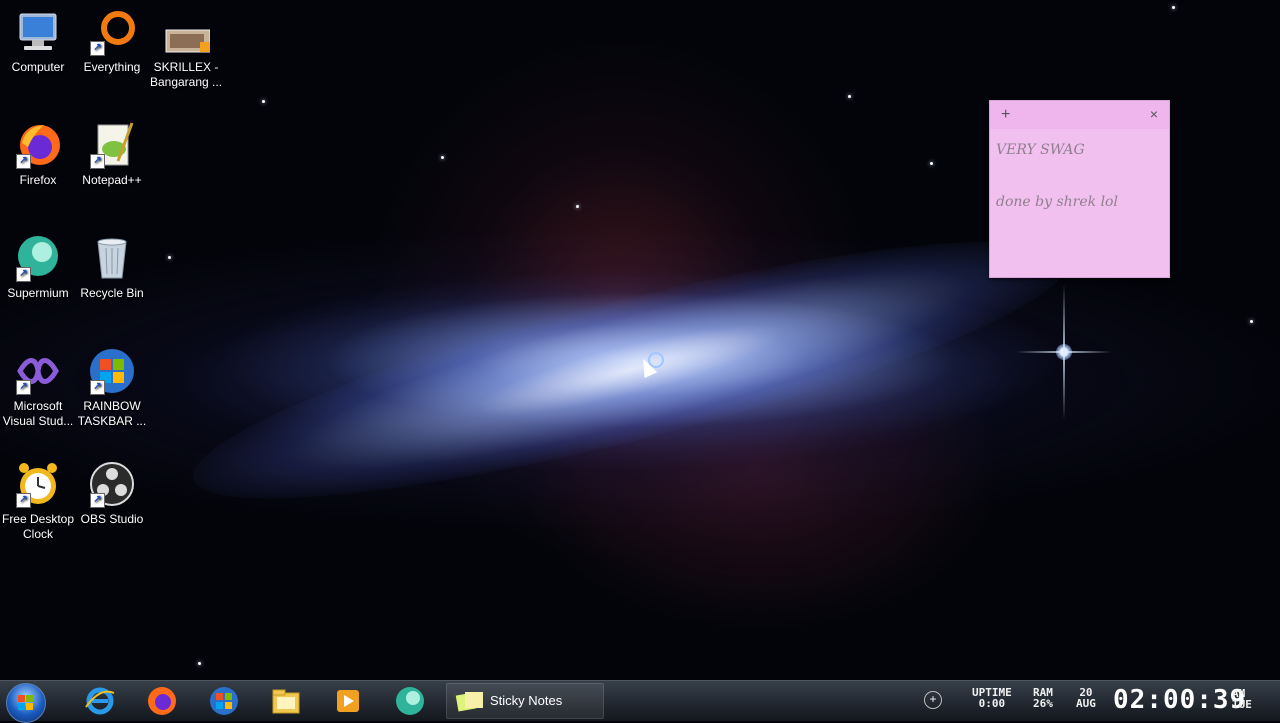  I want to click on uptime-value: 0:00, so click(992, 703).